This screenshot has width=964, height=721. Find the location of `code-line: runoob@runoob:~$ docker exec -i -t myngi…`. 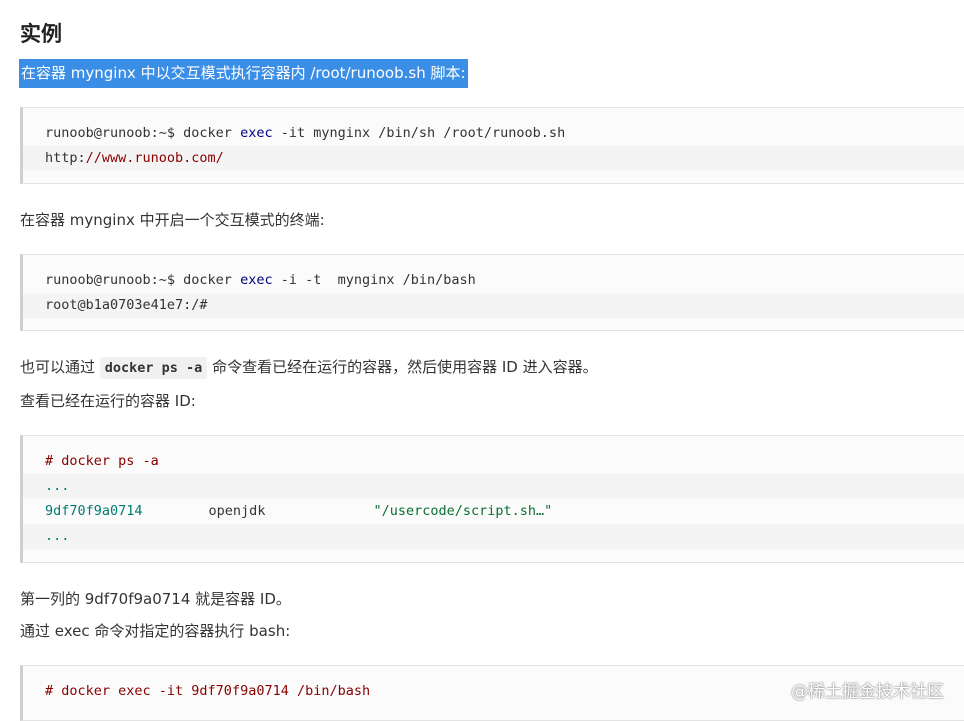

code-line: runoob@runoob:~$ docker exec -i -t myngi… is located at coordinates (260, 280).